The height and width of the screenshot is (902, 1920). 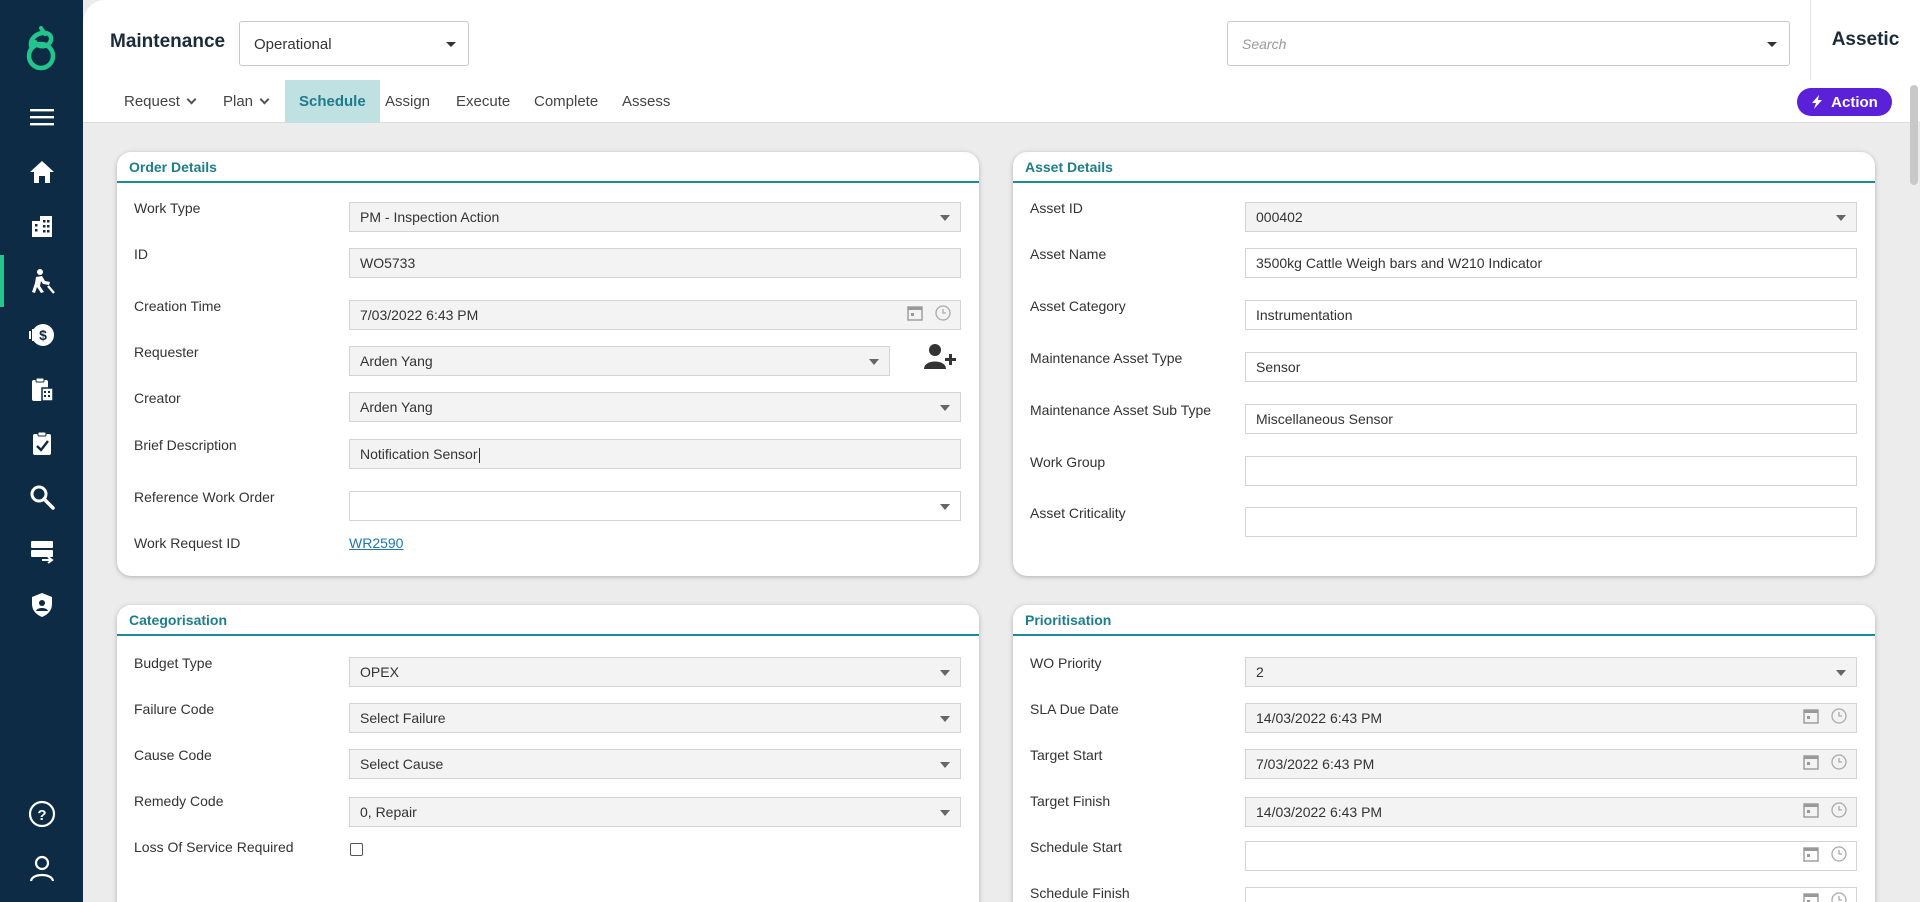 I want to click on finance-icon: $, so click(x=41, y=335).